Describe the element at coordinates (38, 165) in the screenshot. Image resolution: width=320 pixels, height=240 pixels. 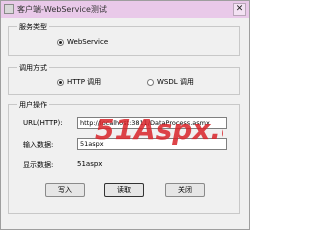
I see `display-data-label: 显示数据:` at that location.